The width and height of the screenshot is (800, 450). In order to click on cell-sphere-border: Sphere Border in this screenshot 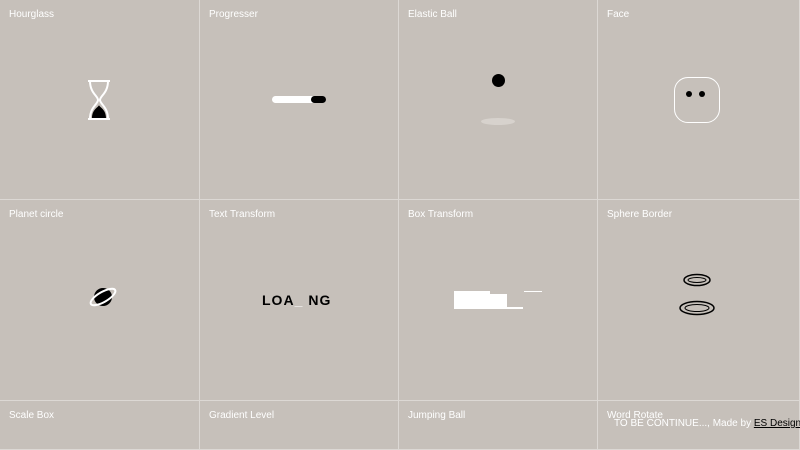, I will do `click(699, 300)`.